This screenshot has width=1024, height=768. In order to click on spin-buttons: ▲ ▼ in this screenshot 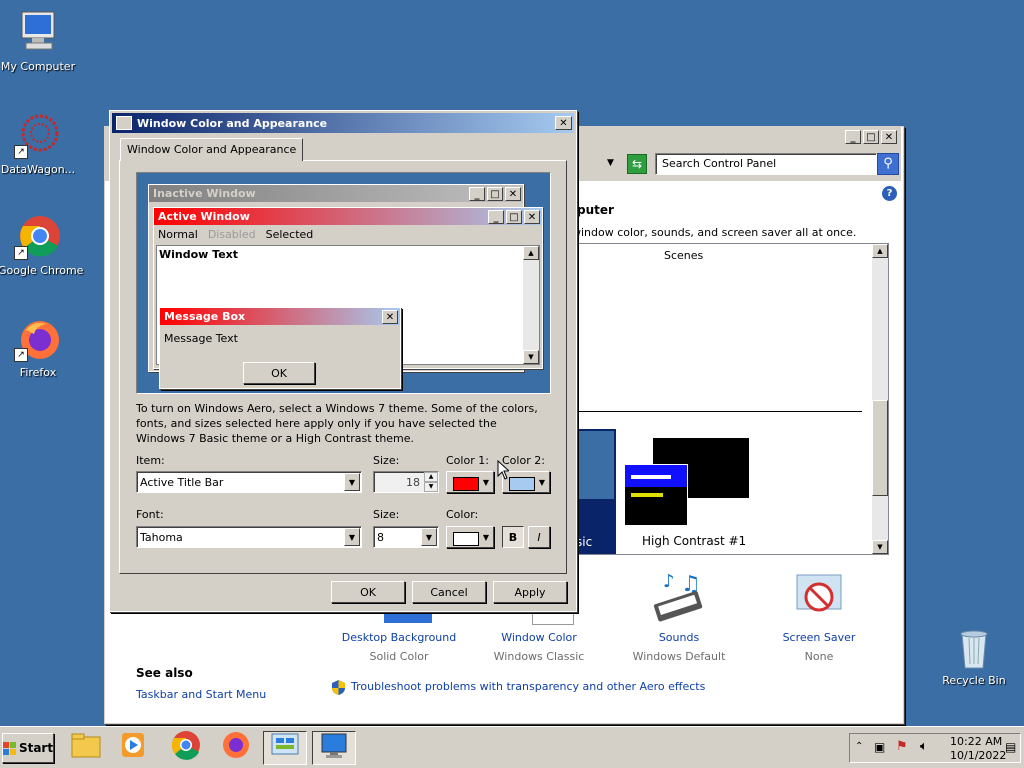, I will do `click(431, 482)`.